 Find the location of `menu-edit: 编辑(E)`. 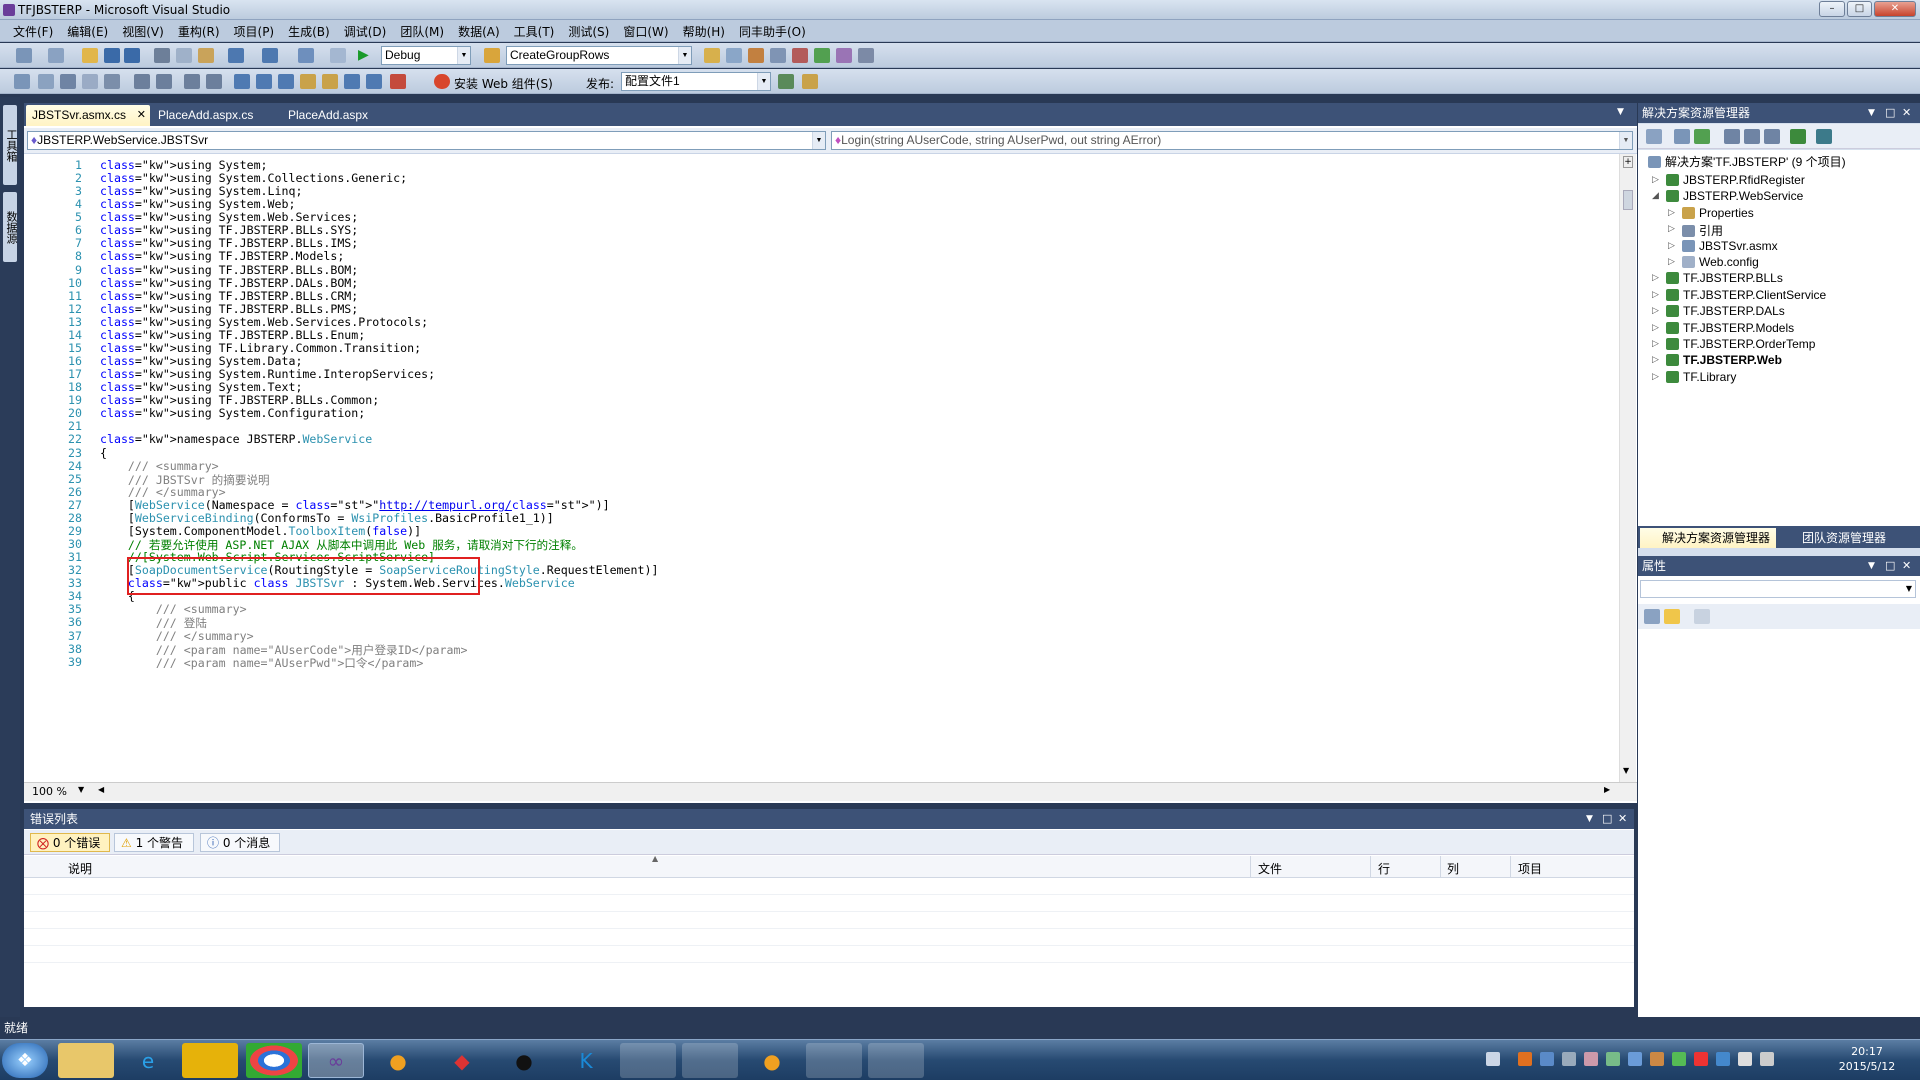

menu-edit: 编辑(E) is located at coordinates (87, 31).